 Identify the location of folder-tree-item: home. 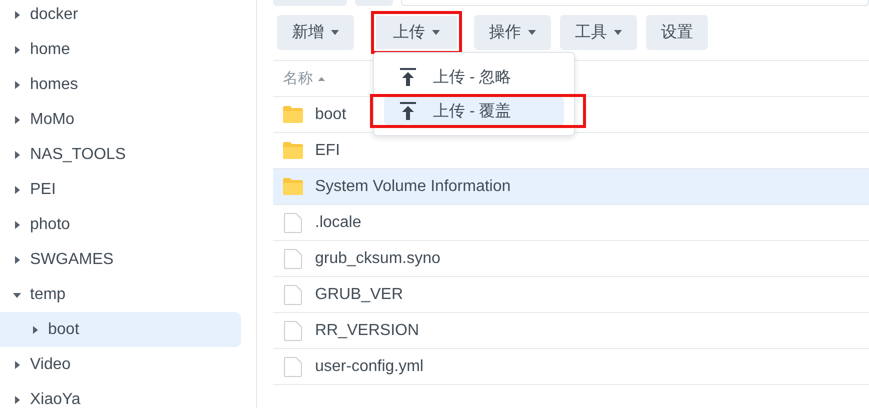
(120, 49).